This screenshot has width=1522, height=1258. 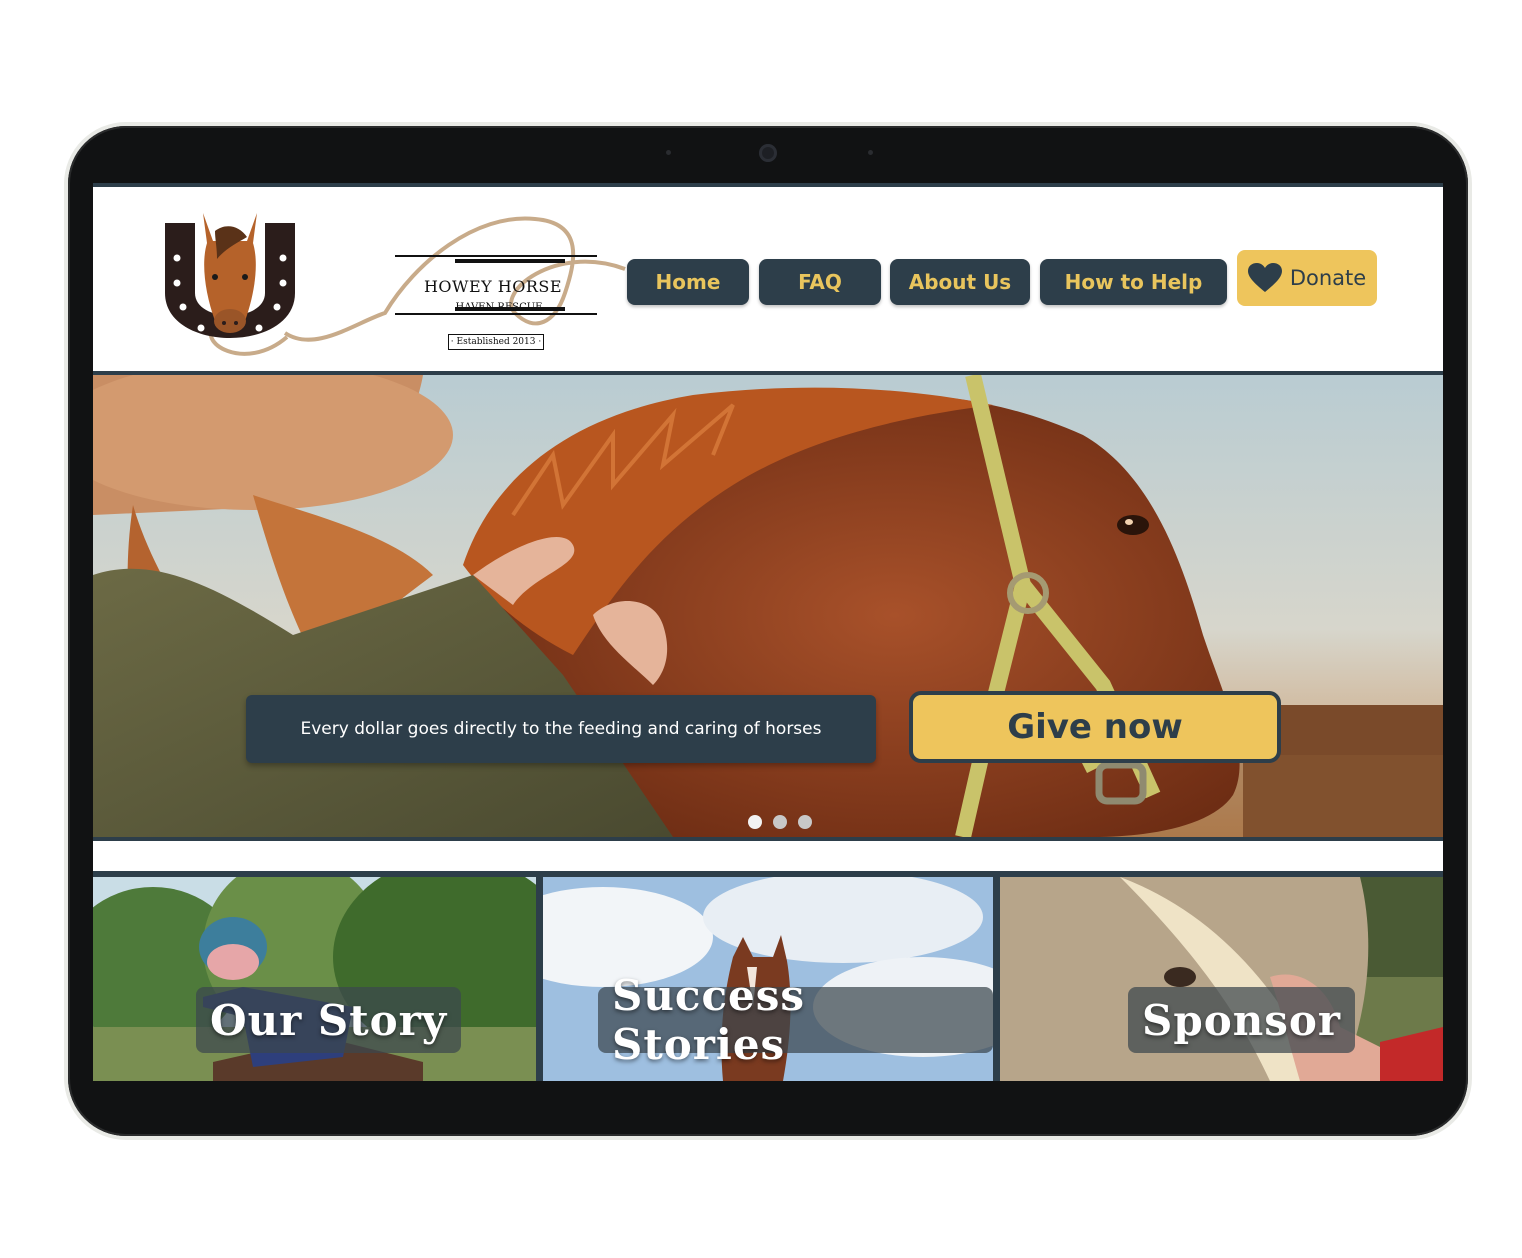 I want to click on card-our-story: Our Story, so click(x=314, y=979).